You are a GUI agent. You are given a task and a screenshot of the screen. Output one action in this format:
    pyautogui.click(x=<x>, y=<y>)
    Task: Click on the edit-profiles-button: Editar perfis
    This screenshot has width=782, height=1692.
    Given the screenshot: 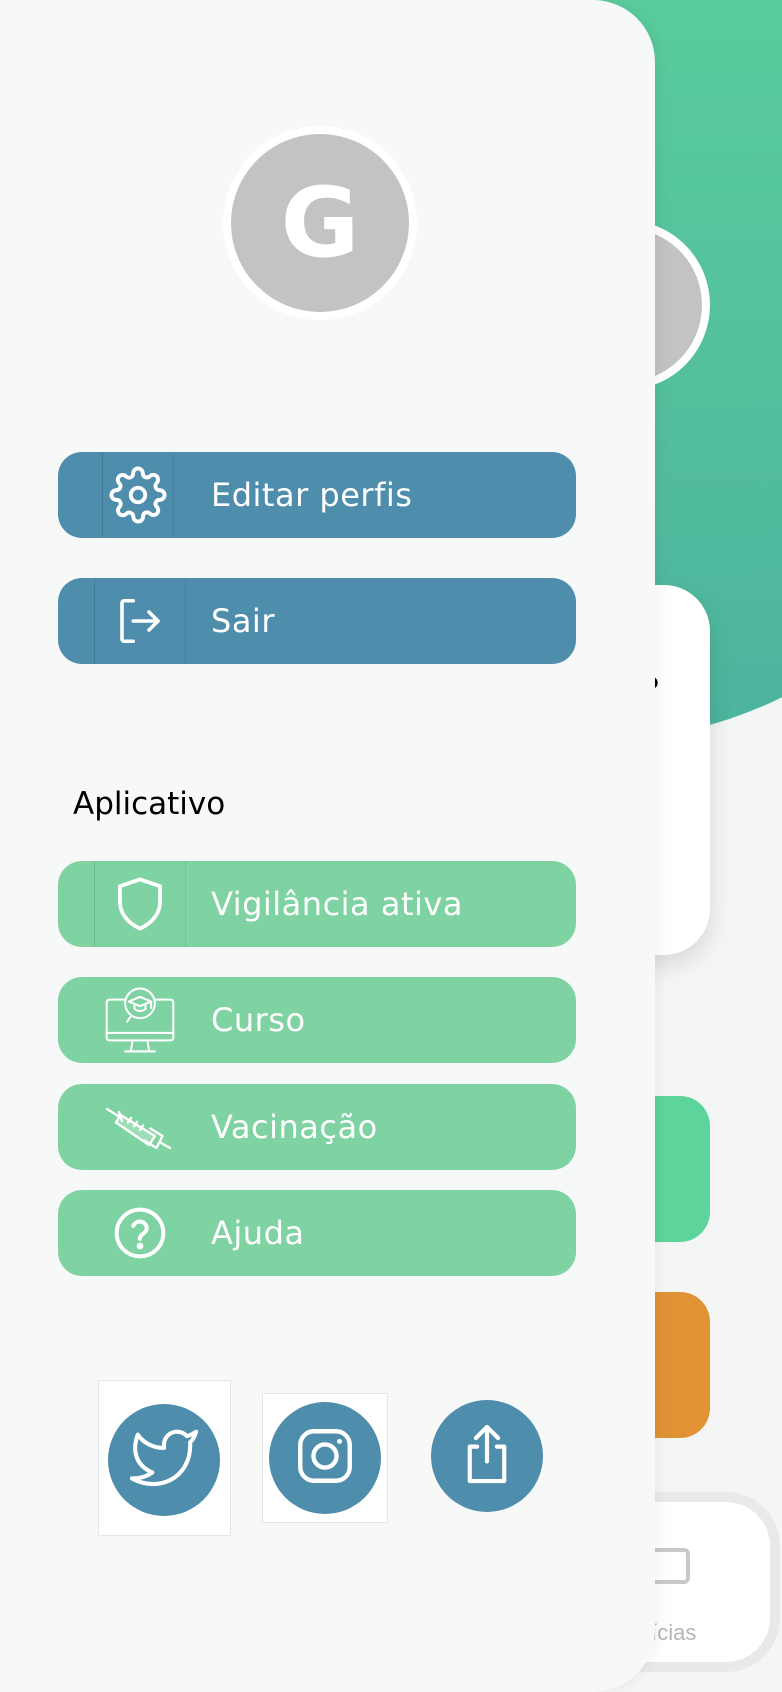 What is the action you would take?
    pyautogui.click(x=317, y=495)
    